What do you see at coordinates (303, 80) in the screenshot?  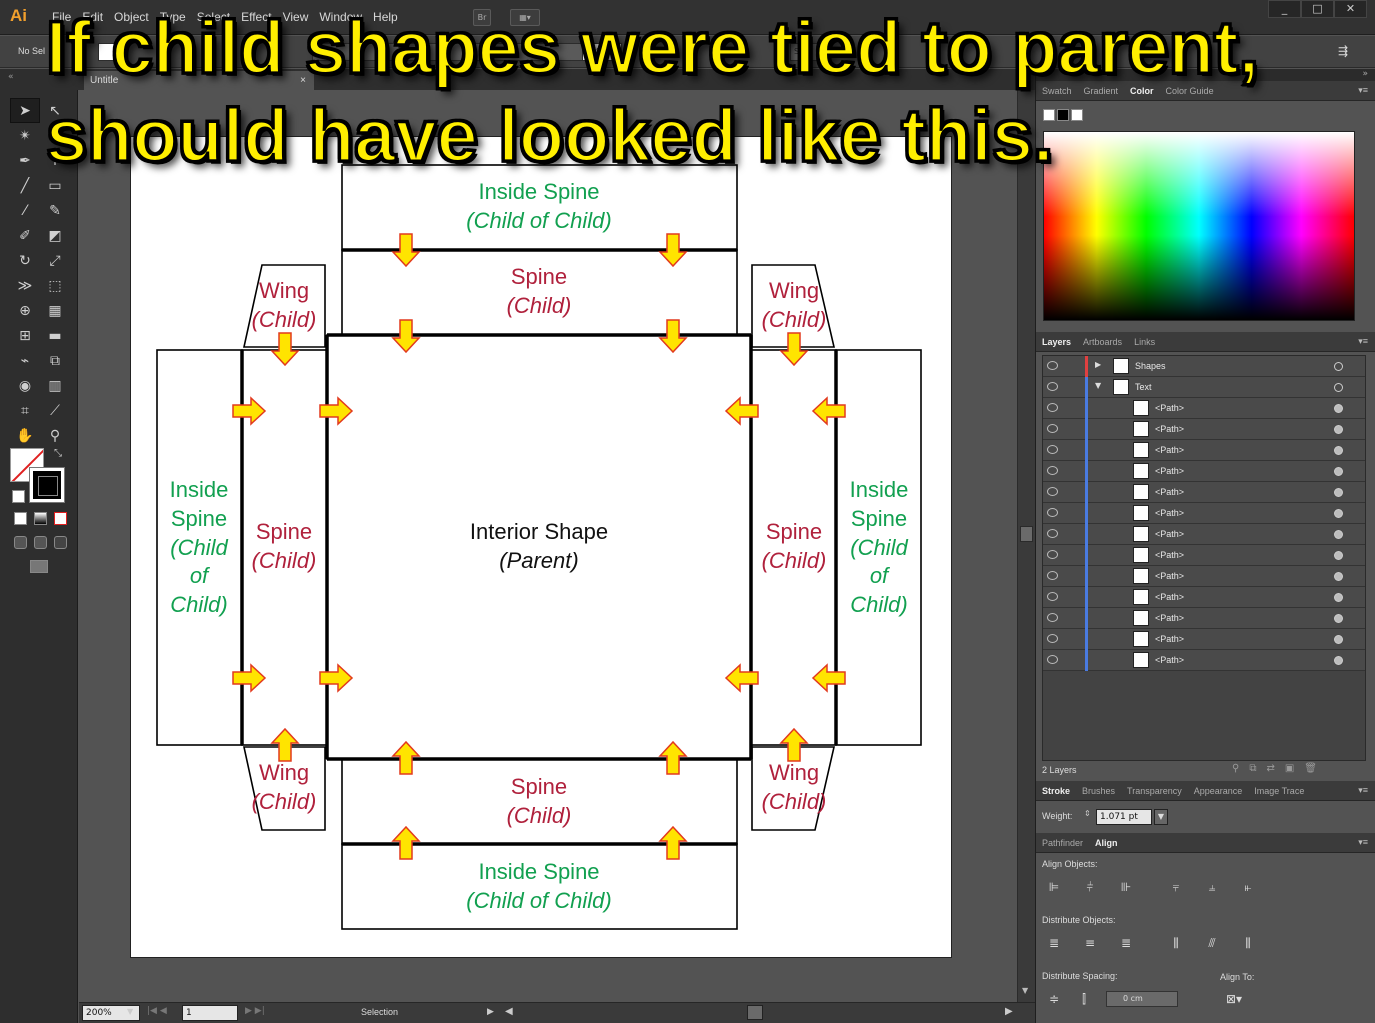 I see `close-tab-icon: ×` at bounding box center [303, 80].